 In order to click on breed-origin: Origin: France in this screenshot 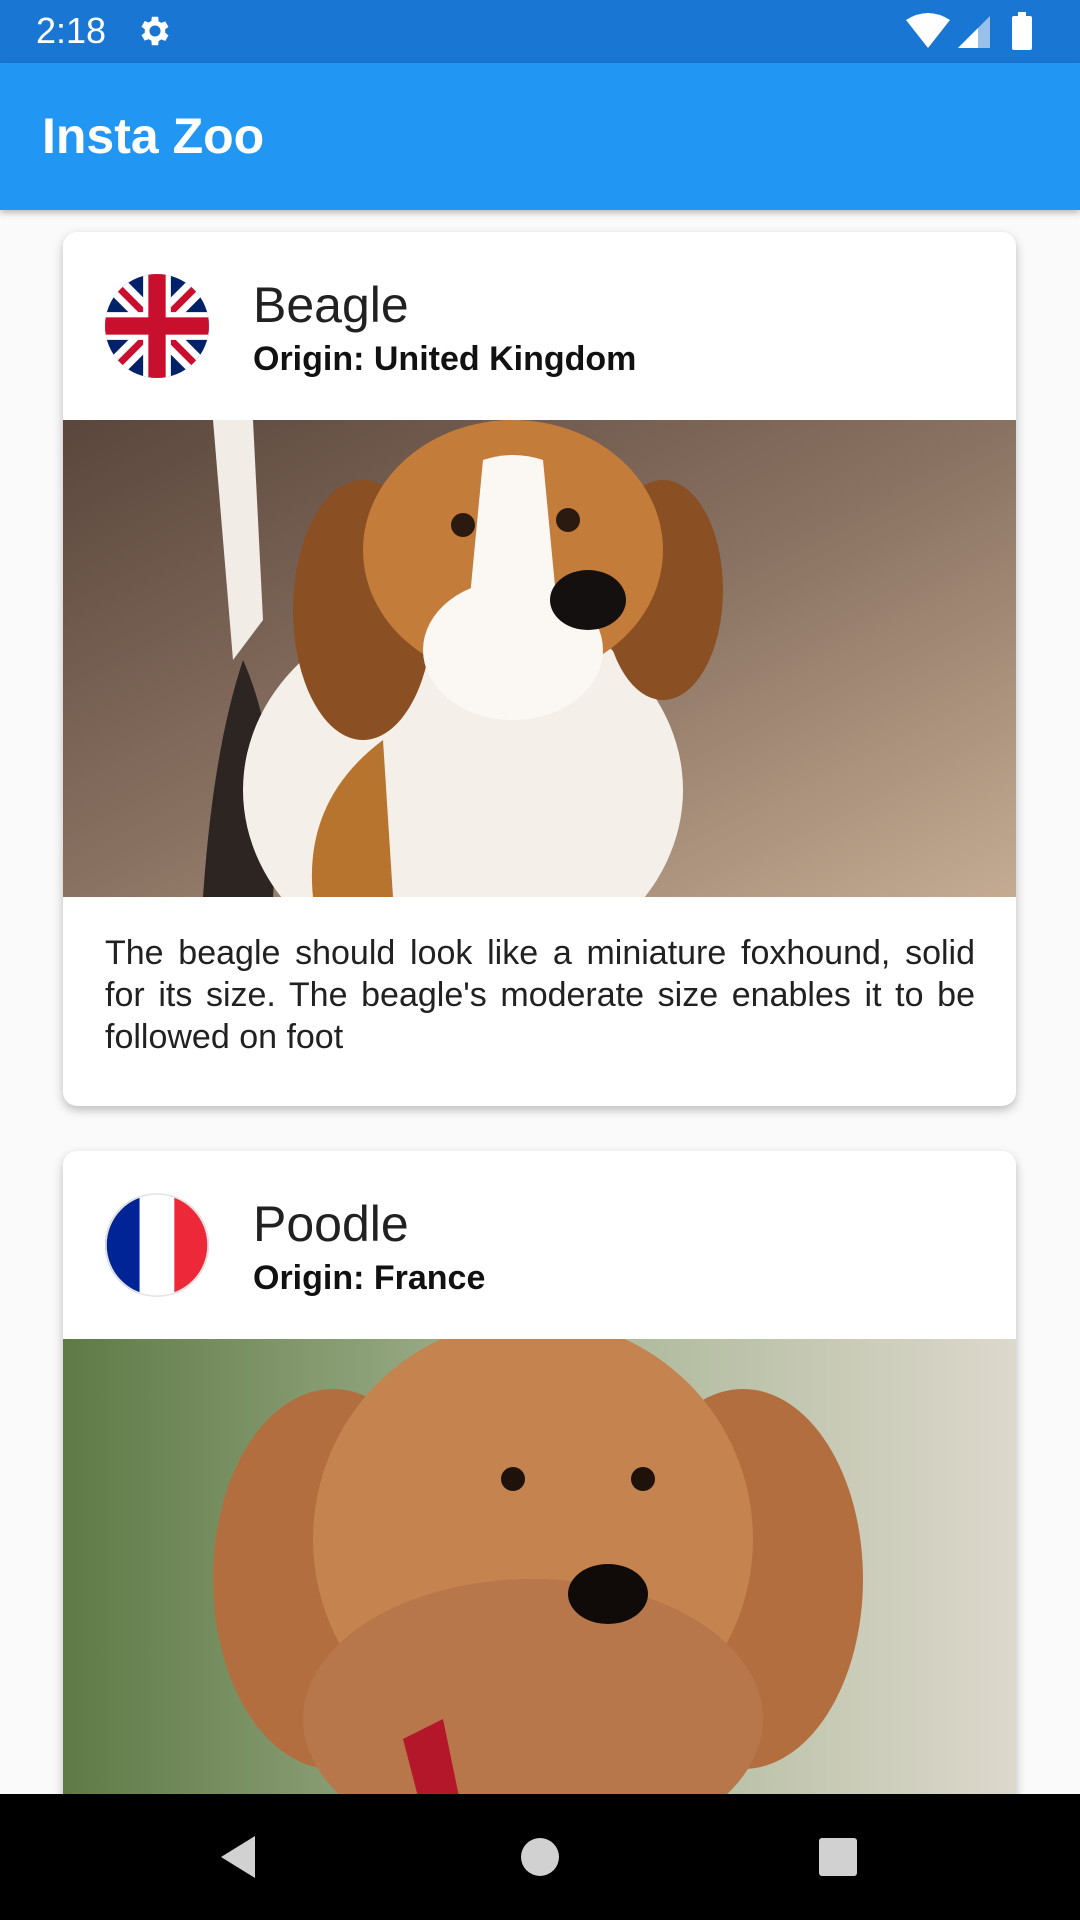, I will do `click(369, 1278)`.